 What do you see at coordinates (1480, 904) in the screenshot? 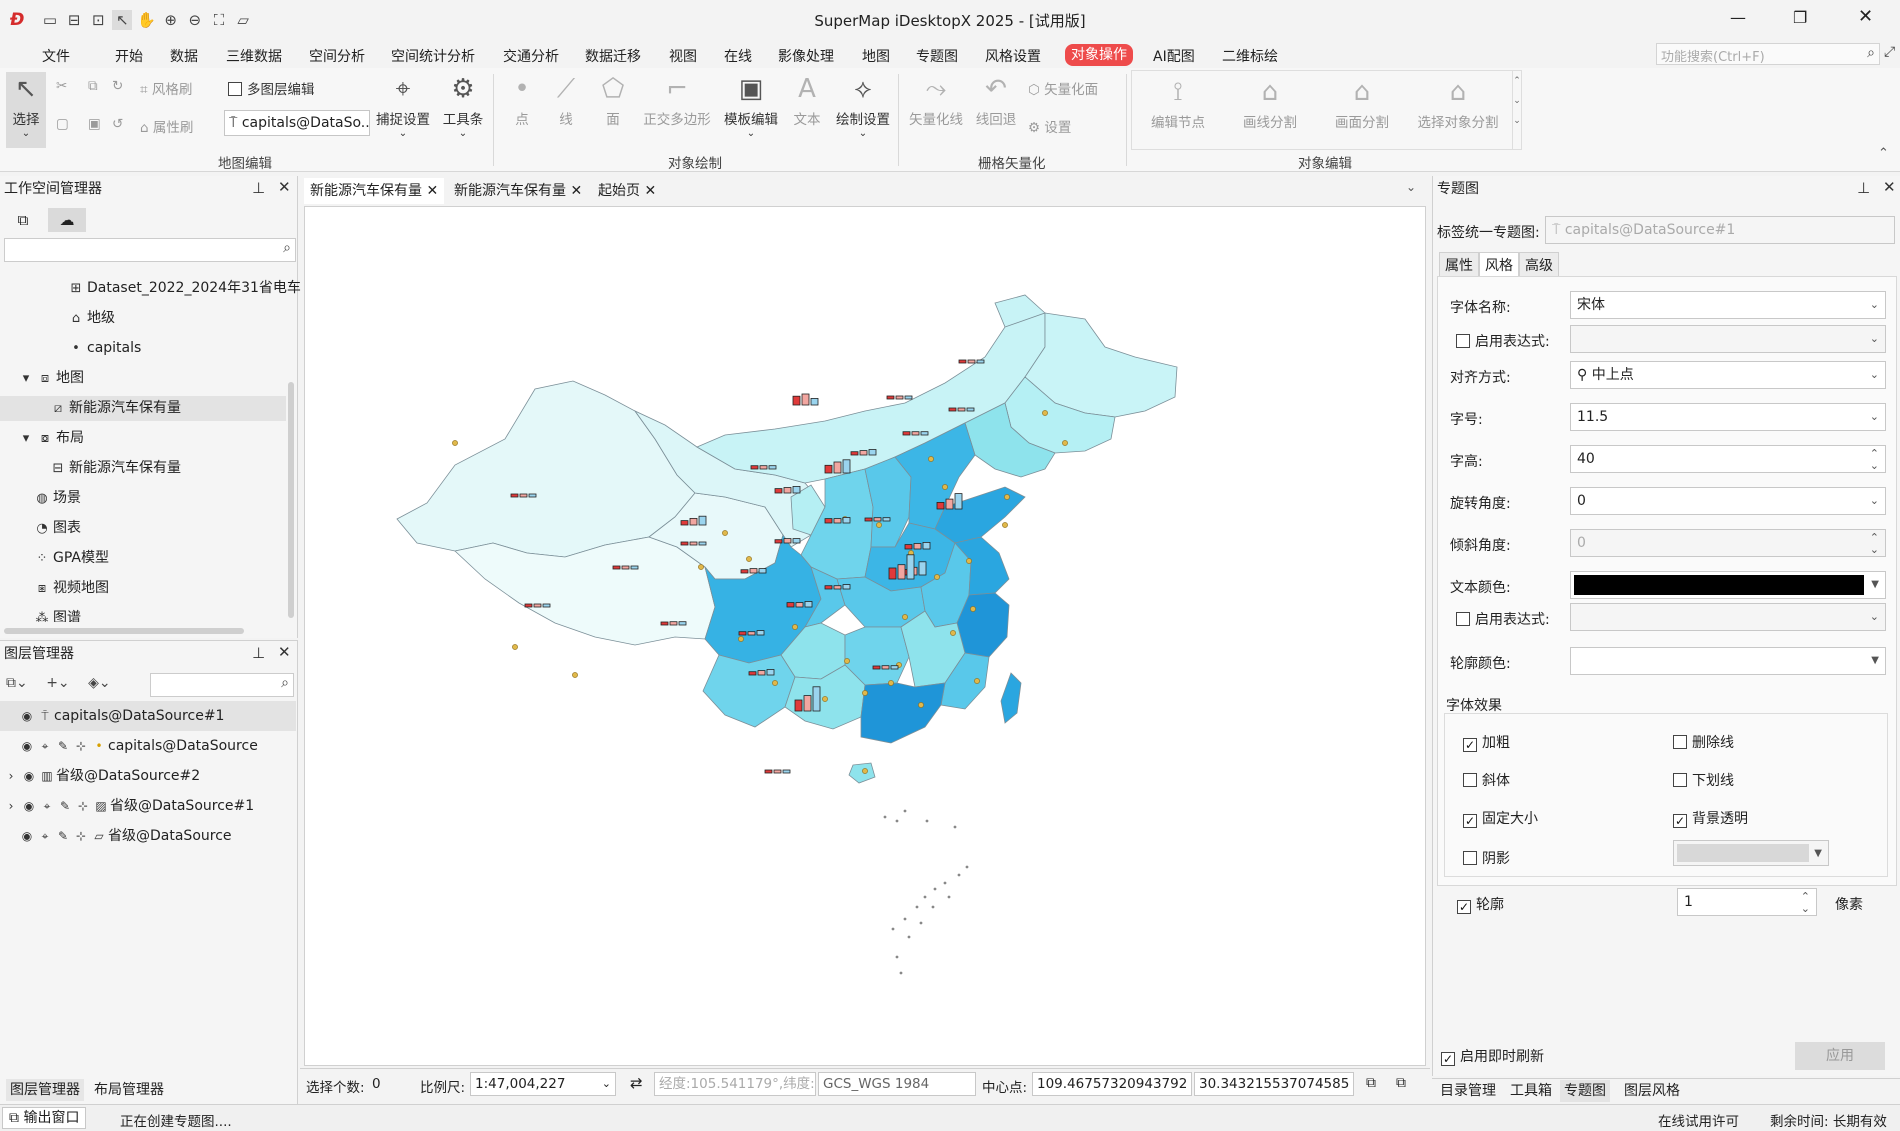
I see `outline-checkbox: ✓ 轮廓` at bounding box center [1480, 904].